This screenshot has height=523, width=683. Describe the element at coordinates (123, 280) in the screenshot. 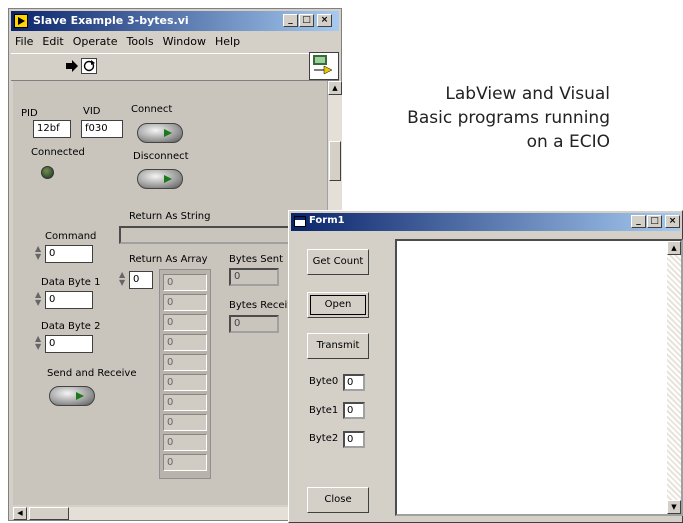

I see `array-index-spinner-icon: ▲ ▼` at that location.